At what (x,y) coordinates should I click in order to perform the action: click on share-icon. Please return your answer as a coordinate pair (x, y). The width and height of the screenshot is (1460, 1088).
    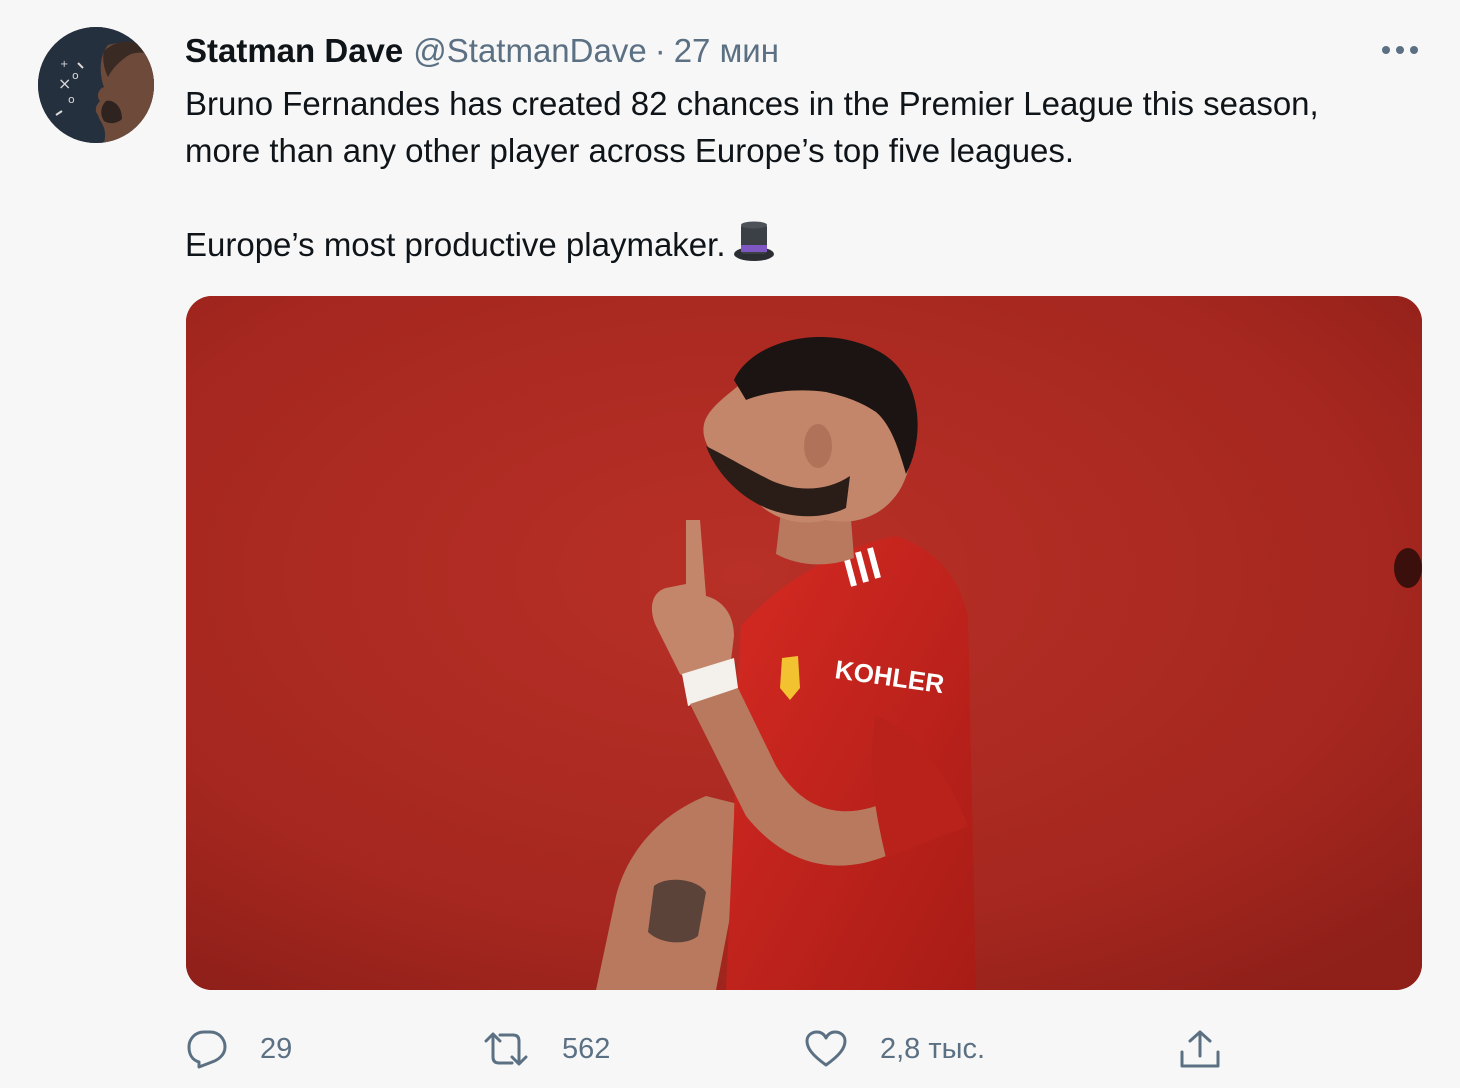
    Looking at the image, I should click on (1200, 1049).